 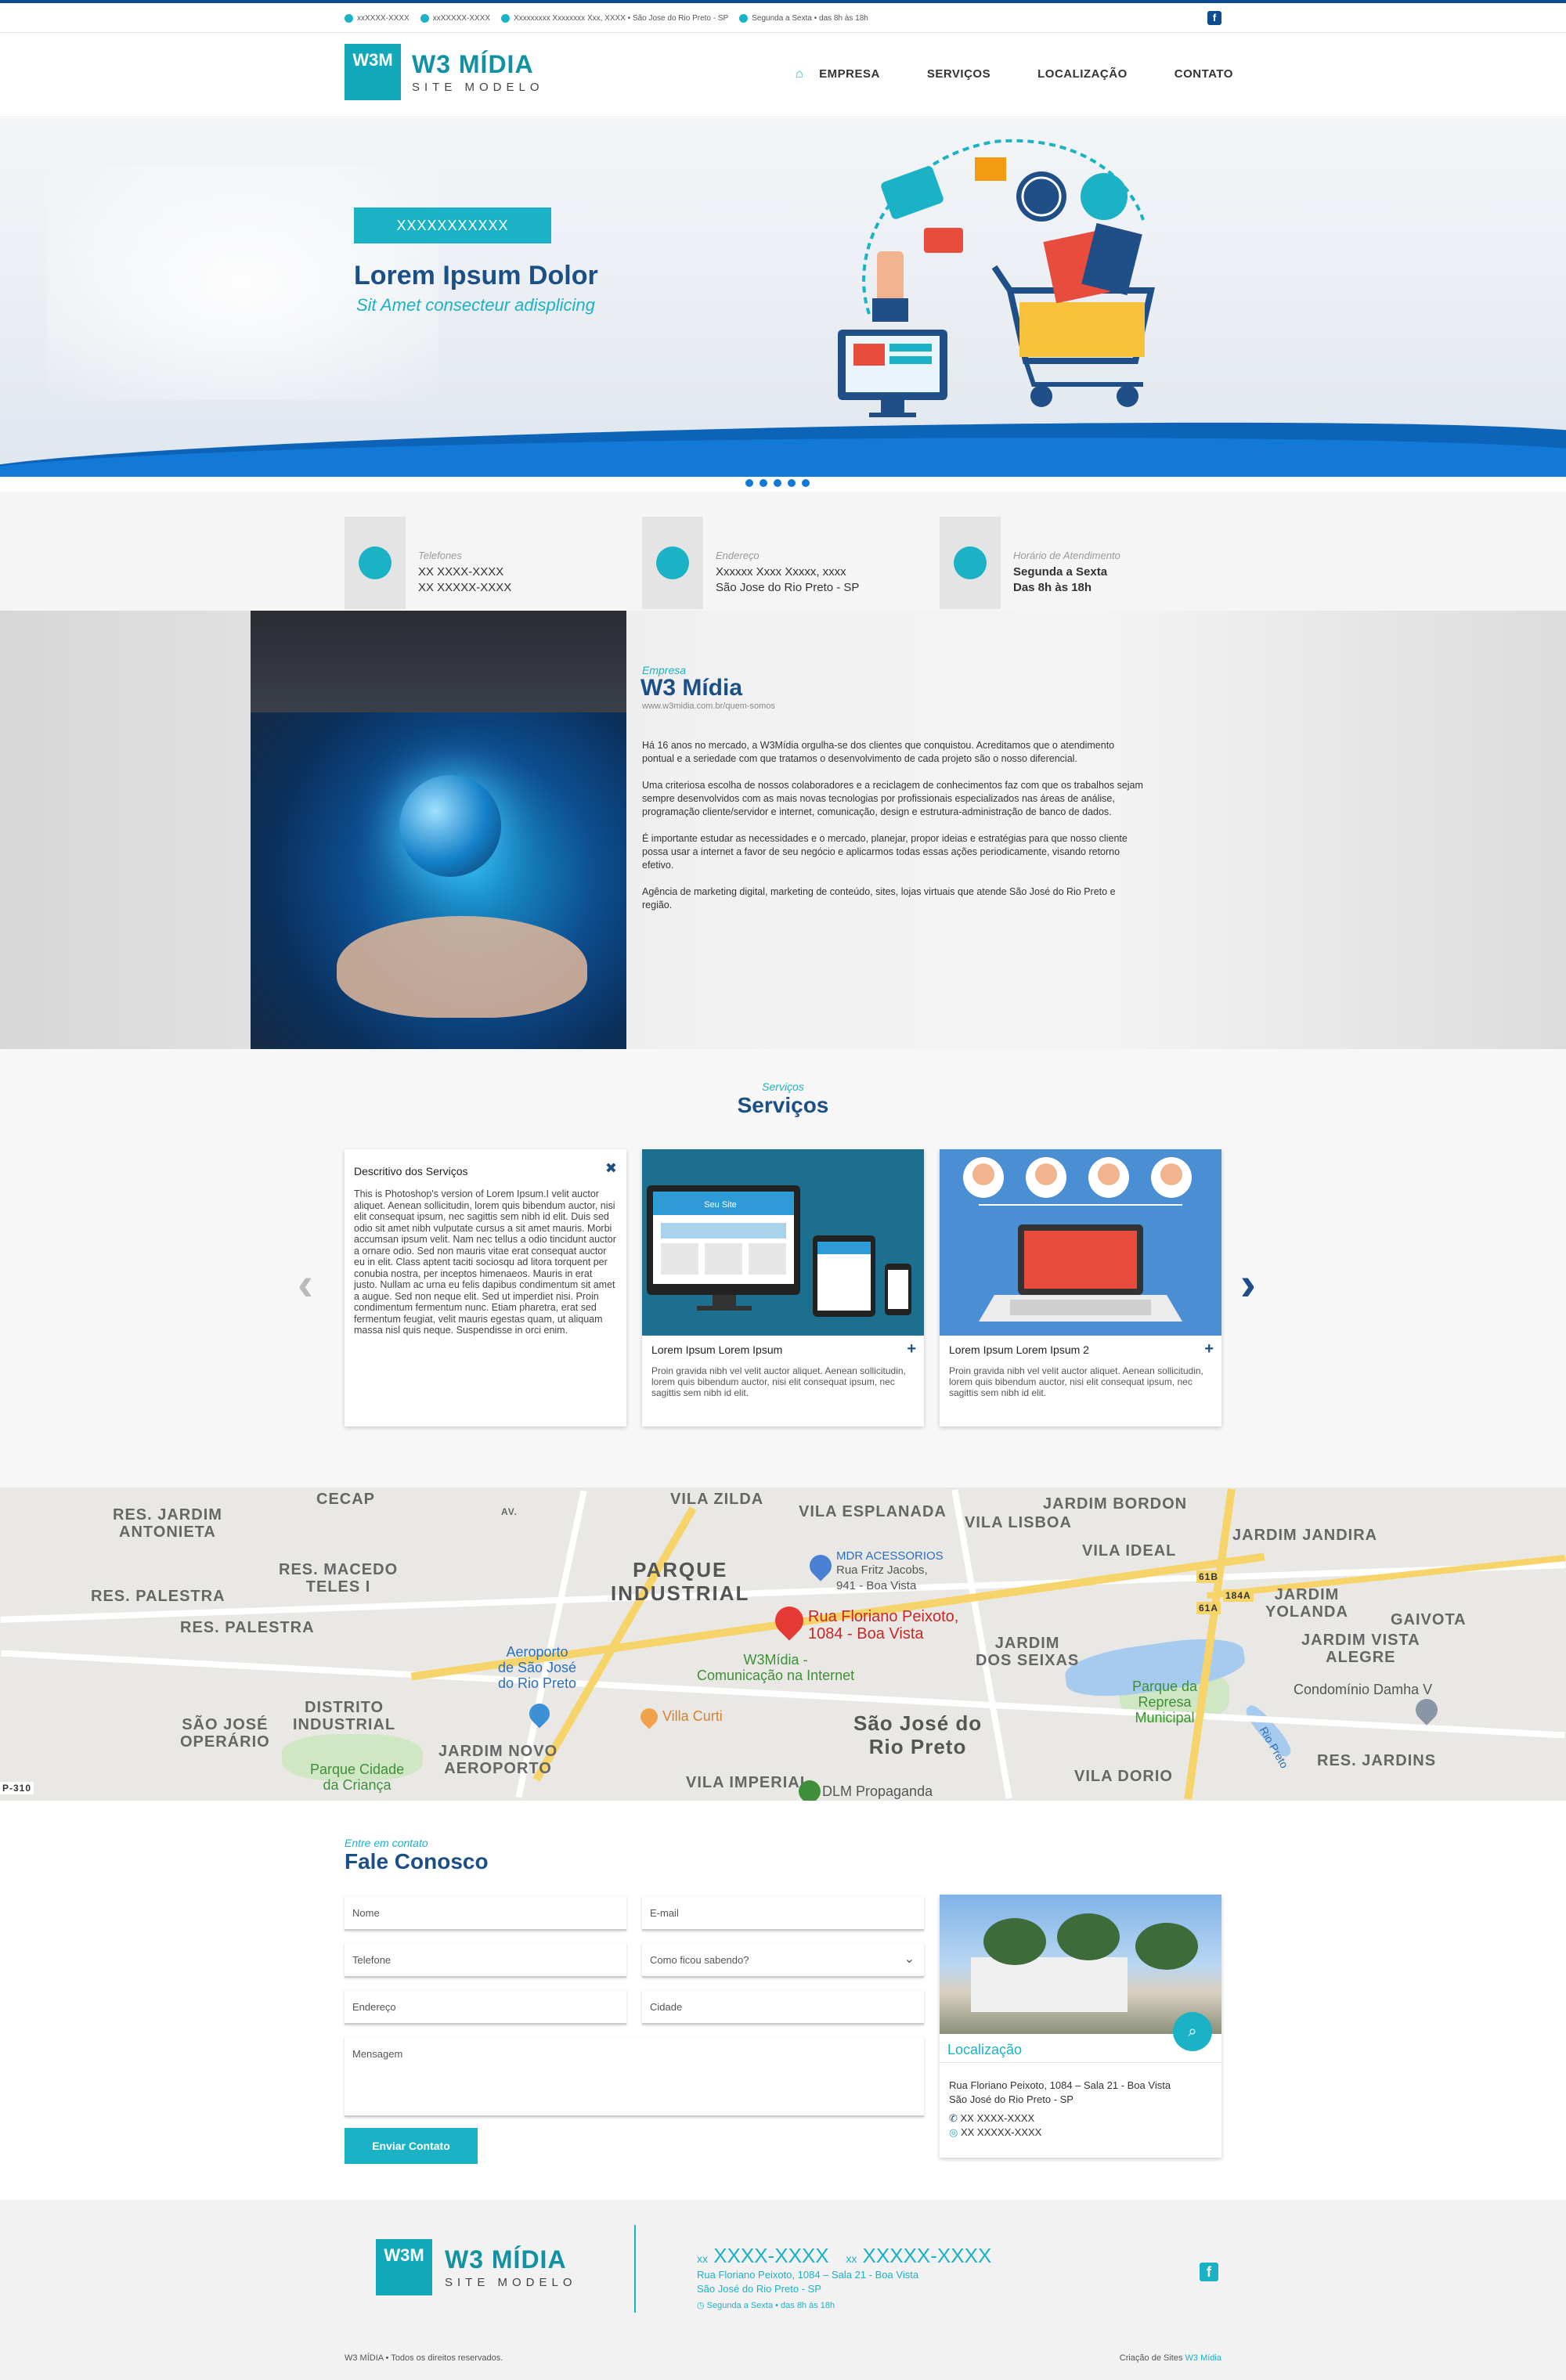 I want to click on hero-tag-button: XXXXXXXXXXX, so click(x=452, y=225).